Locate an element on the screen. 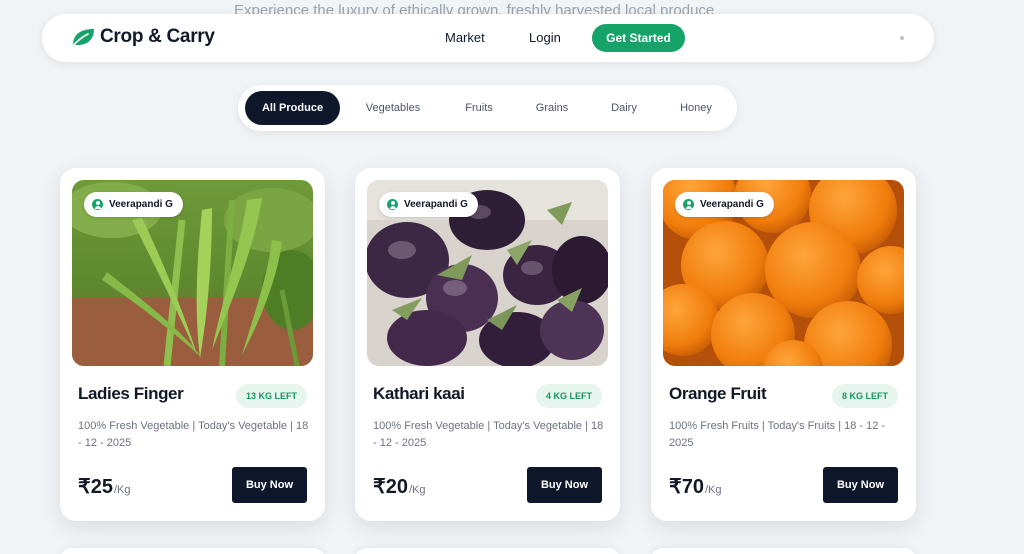 The width and height of the screenshot is (1024, 554). price-value: ₹70 is located at coordinates (686, 487).